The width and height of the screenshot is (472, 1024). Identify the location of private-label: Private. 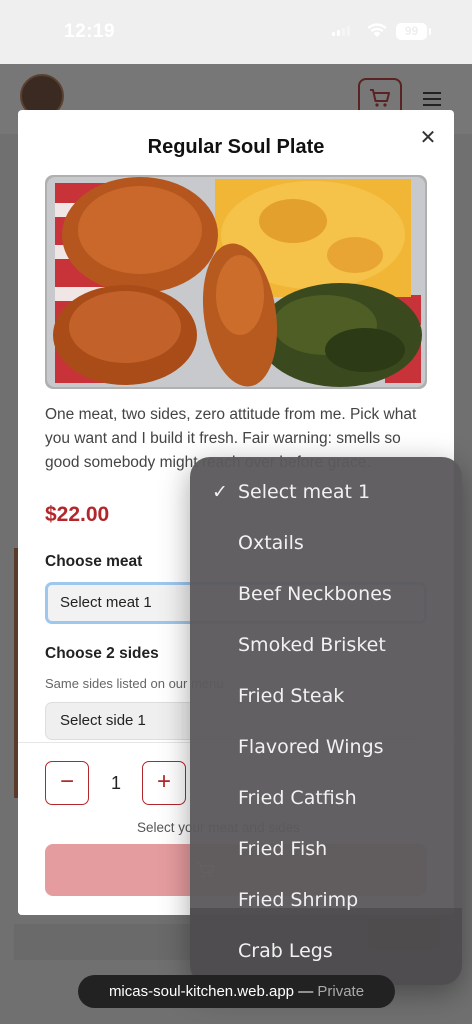
(341, 991).